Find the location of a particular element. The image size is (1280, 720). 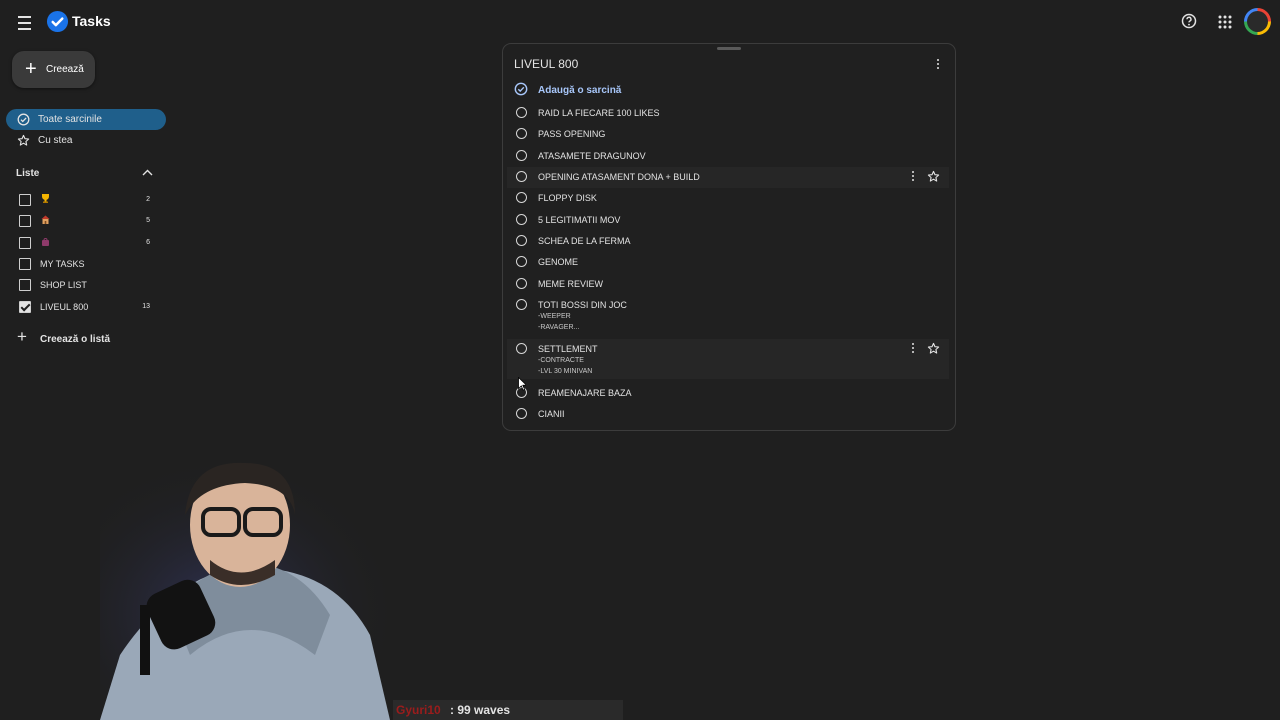

help-icon is located at coordinates (1189, 21).